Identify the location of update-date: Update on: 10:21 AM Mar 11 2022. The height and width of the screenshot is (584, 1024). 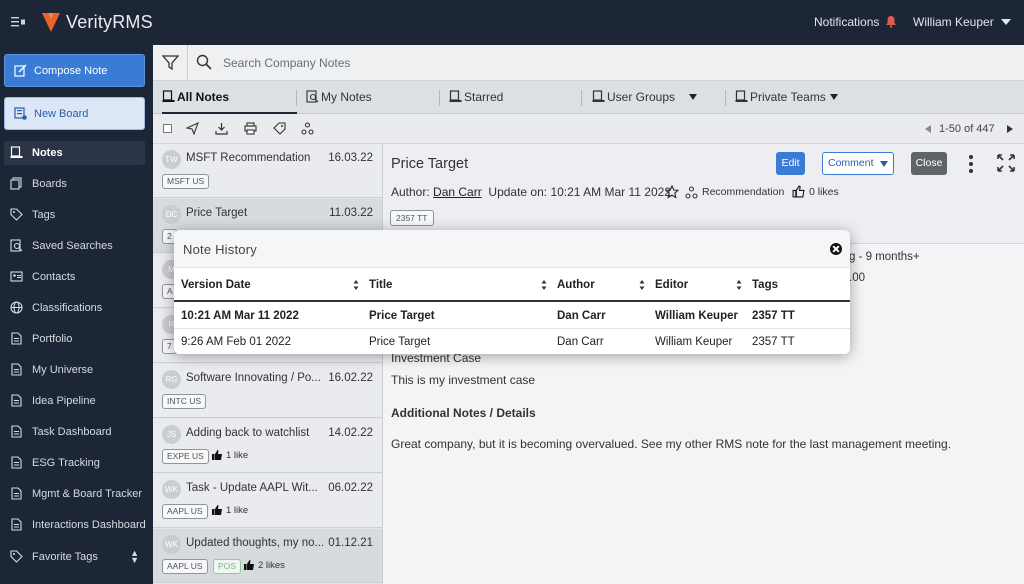
(579, 192).